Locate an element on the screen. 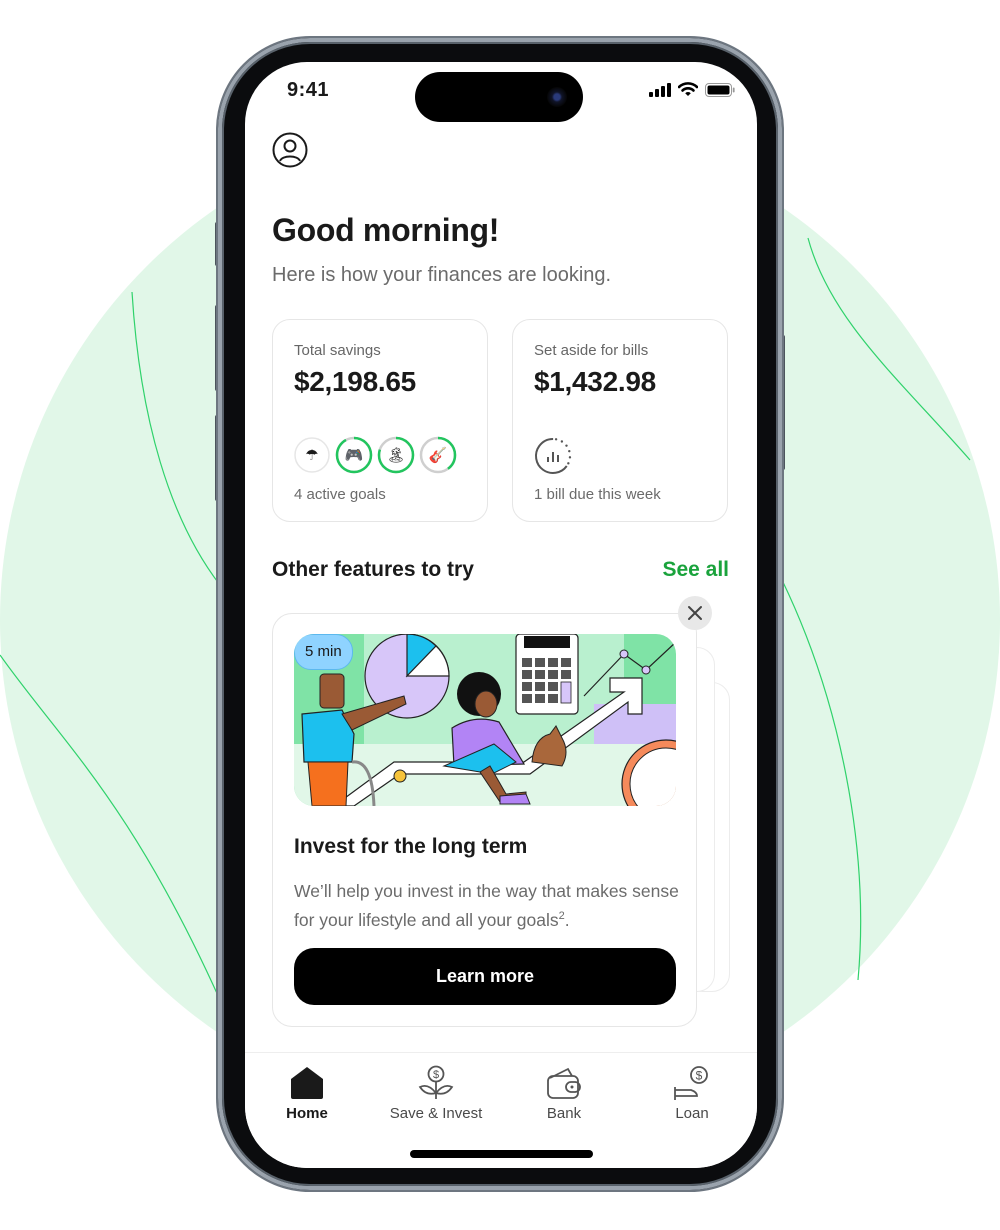 This screenshot has width=1000, height=1230. tab-loan-label: Loan is located at coordinates (692, 1113).